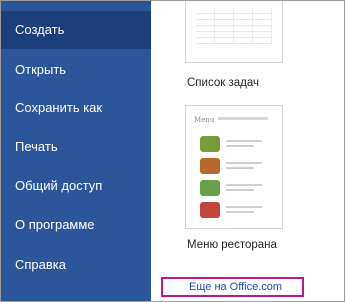  What do you see at coordinates (76, 265) in the screenshot?
I see `sidebar-item-help: Справка` at bounding box center [76, 265].